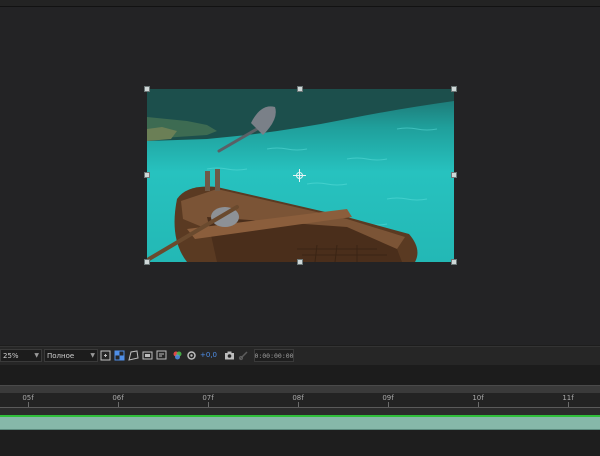 The image size is (600, 456). Describe the element at coordinates (243, 355) in the screenshot. I see `show-snapshot-icon` at that location.